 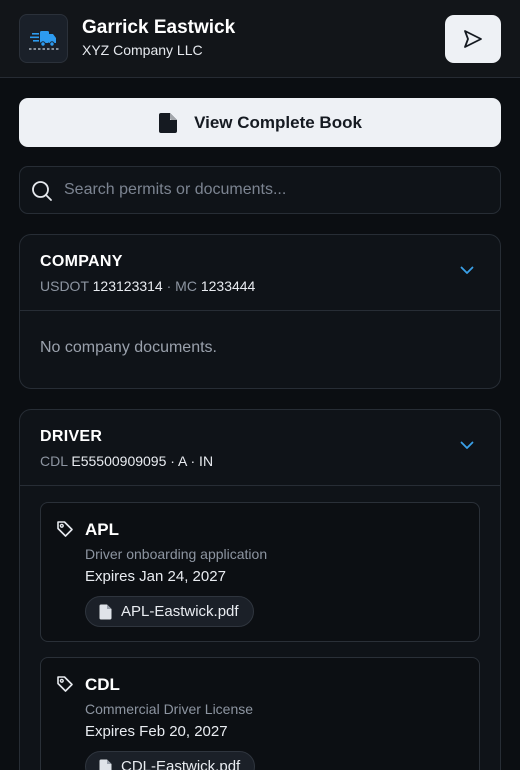 I want to click on file-name: APL-Eastwick.pdf, so click(x=180, y=611).